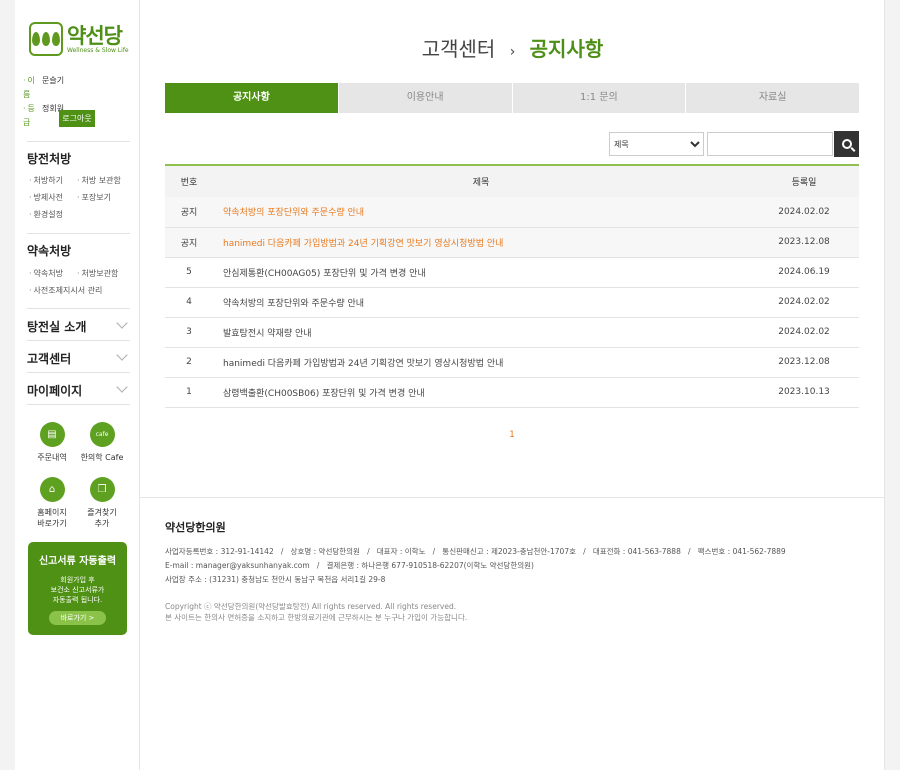  I want to click on user-info: 이름문슬기 등급정회원, so click(43, 102).